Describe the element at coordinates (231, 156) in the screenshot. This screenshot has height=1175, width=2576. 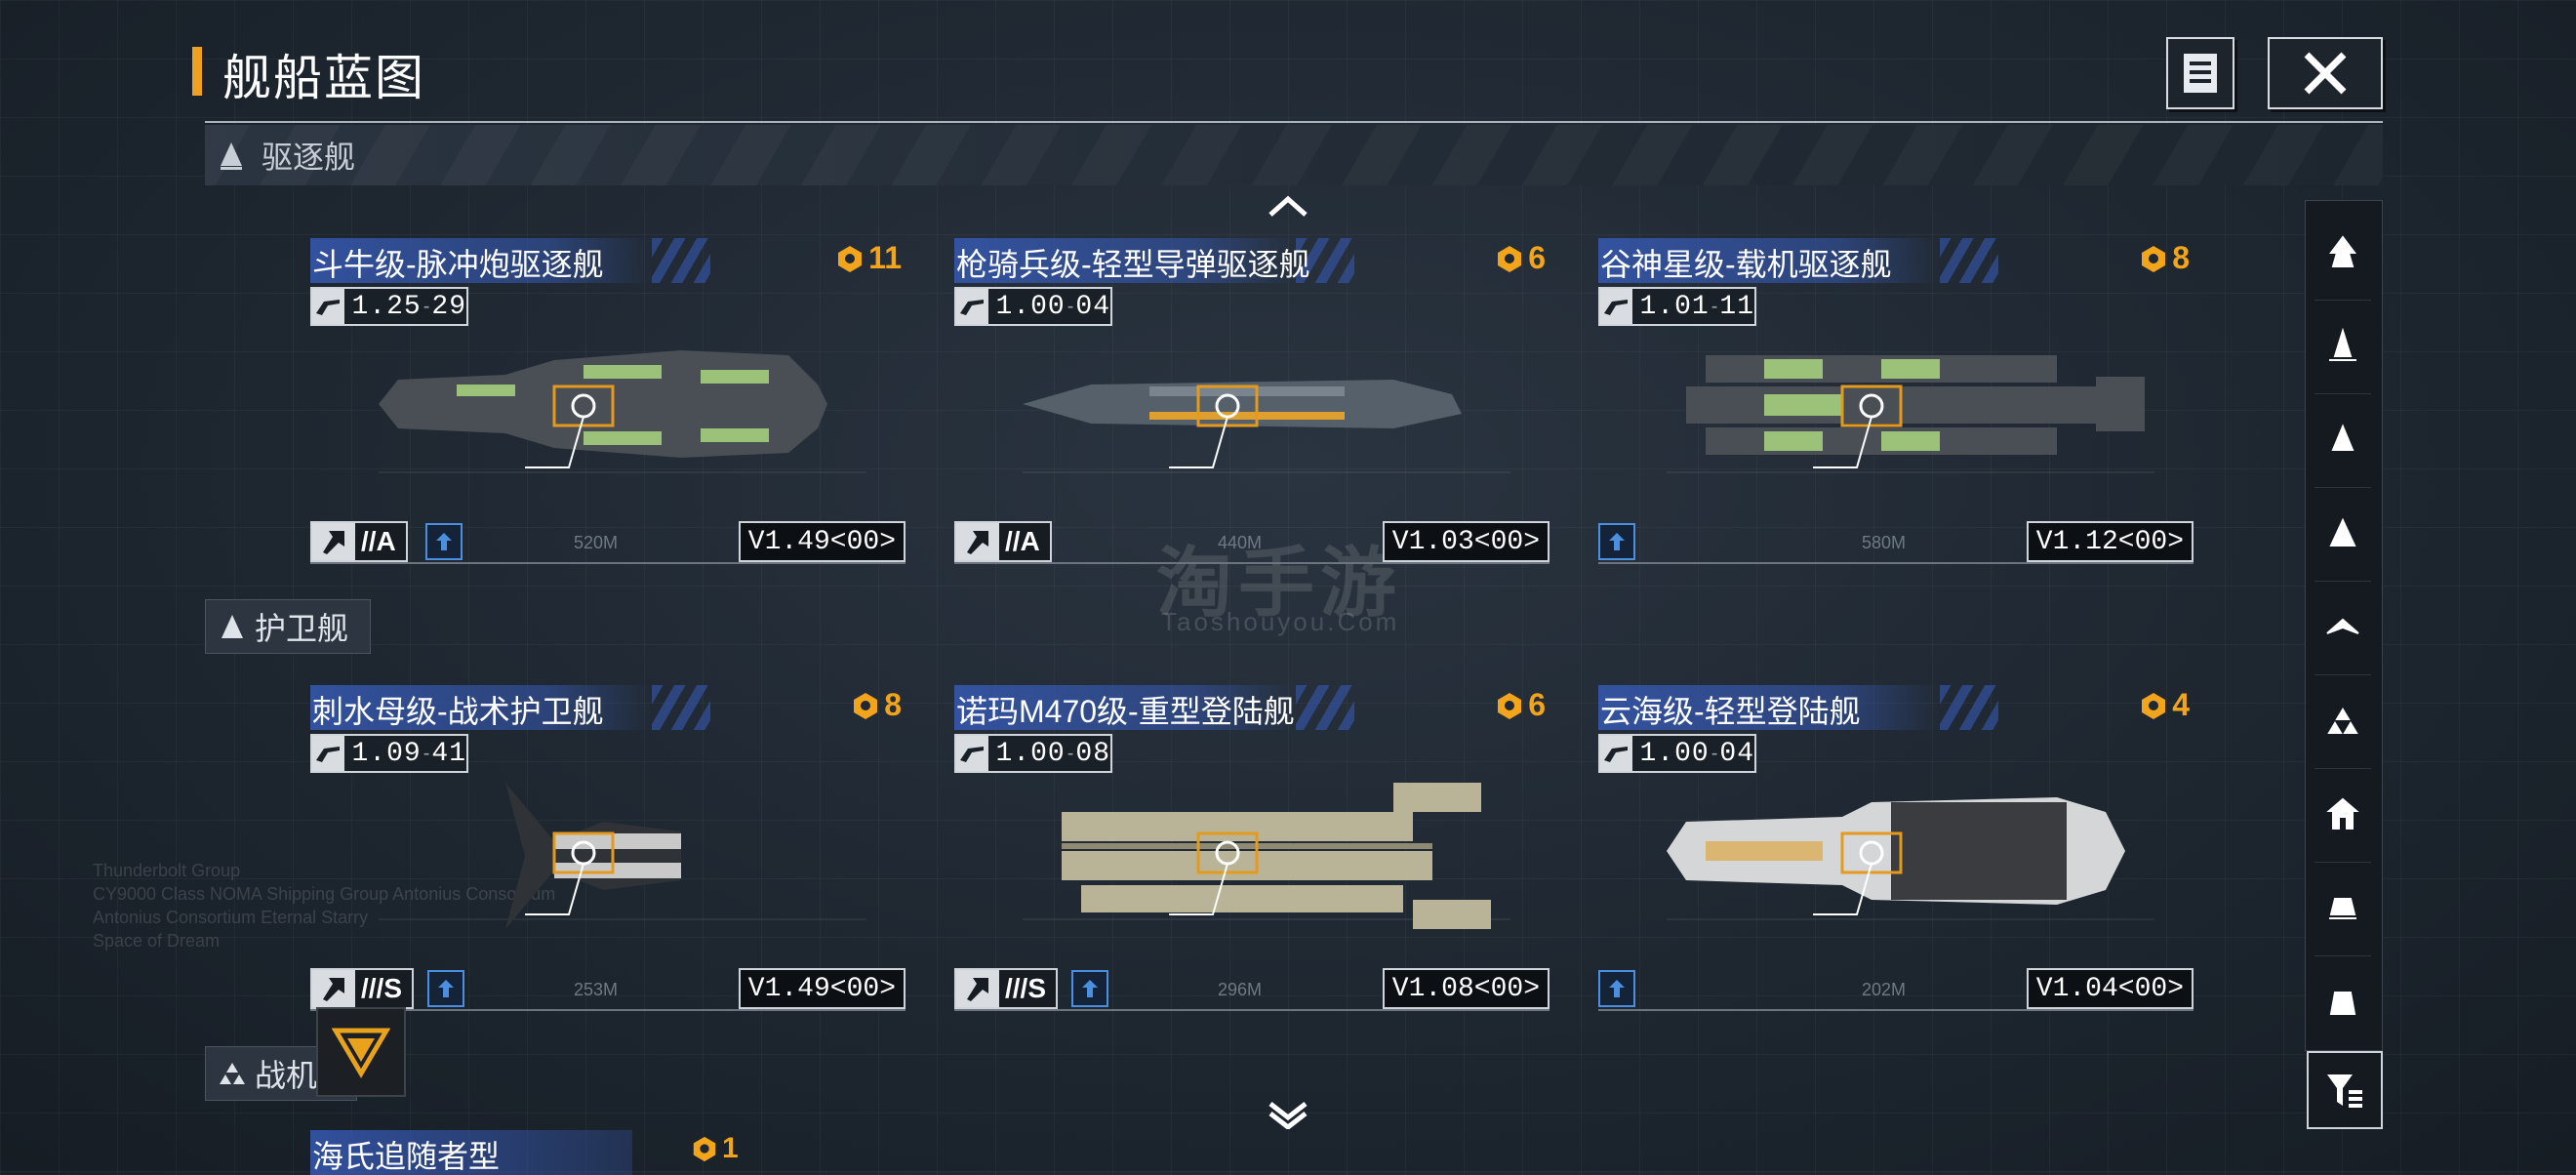
I see `frigate-icon` at that location.